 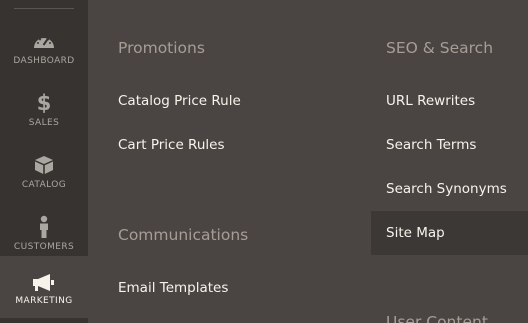 What do you see at coordinates (44, 185) in the screenshot?
I see `sidebar-item-label: CATALOG` at bounding box center [44, 185].